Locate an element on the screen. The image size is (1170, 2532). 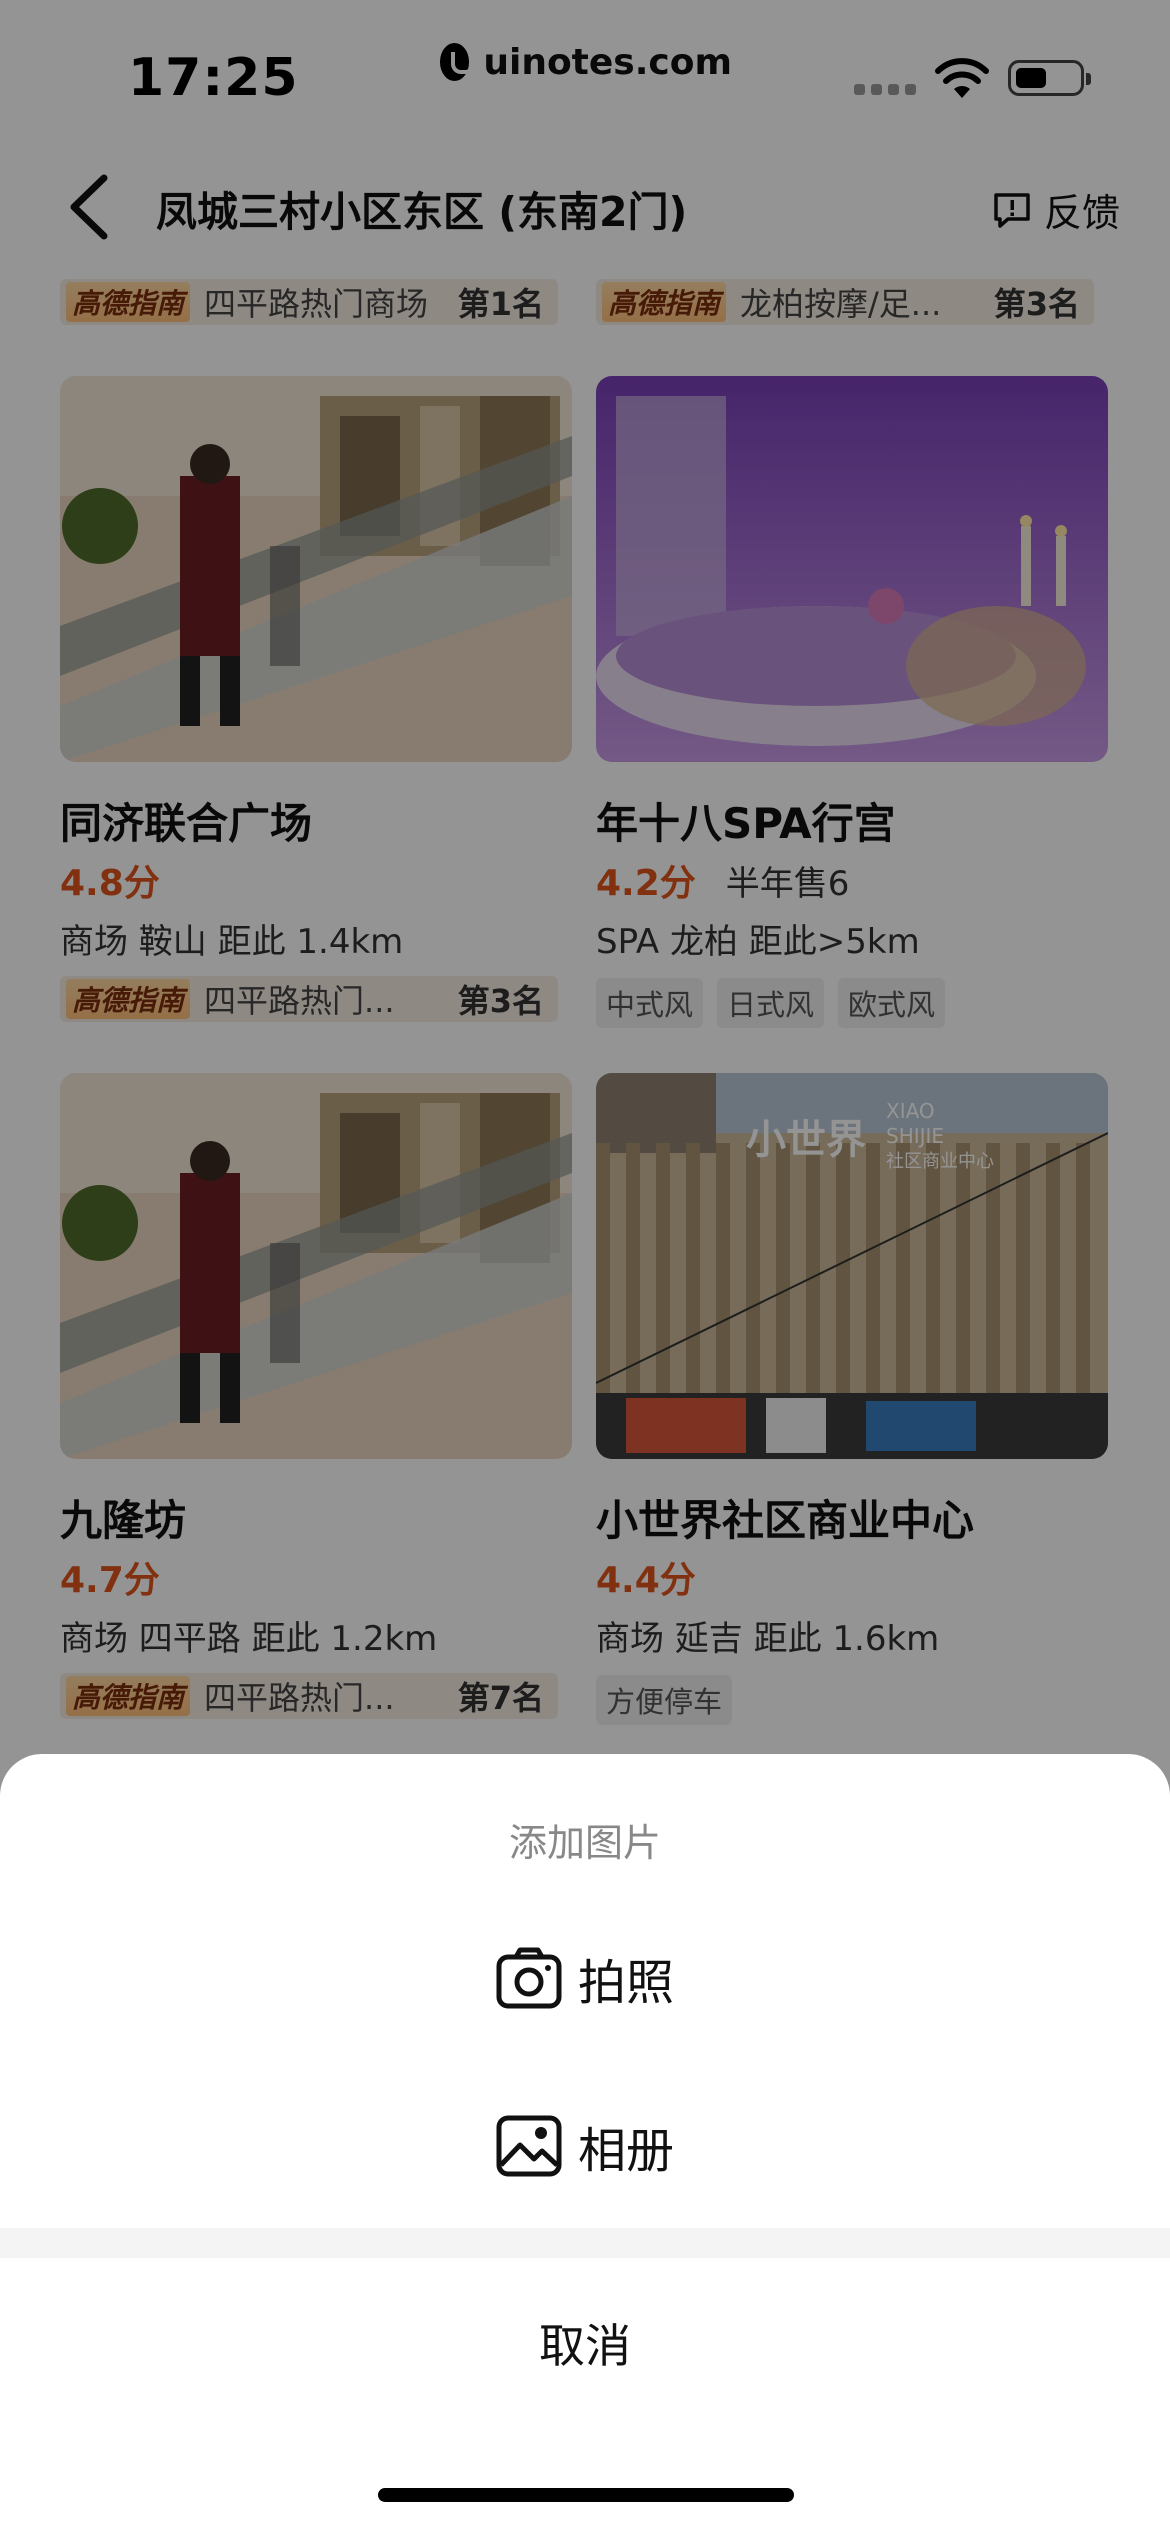
home-indicator is located at coordinates (586, 2495).